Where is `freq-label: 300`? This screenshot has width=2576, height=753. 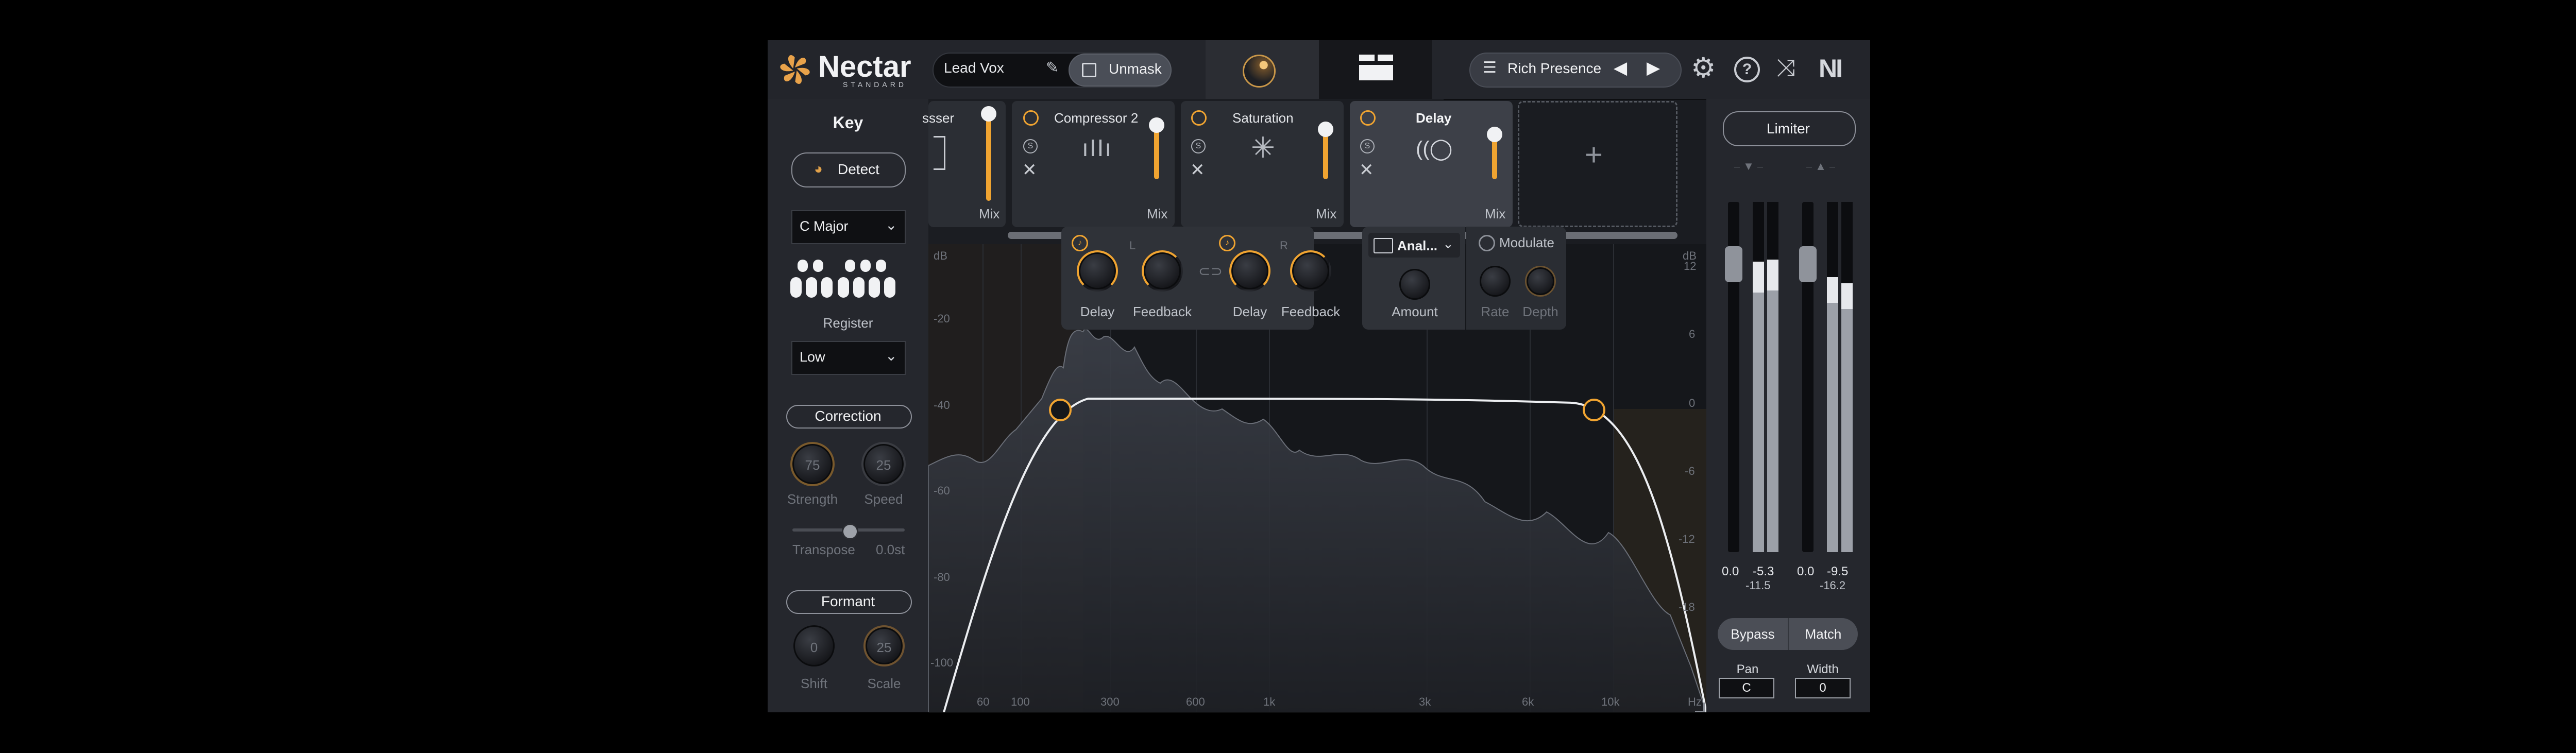
freq-label: 300 is located at coordinates (1110, 702).